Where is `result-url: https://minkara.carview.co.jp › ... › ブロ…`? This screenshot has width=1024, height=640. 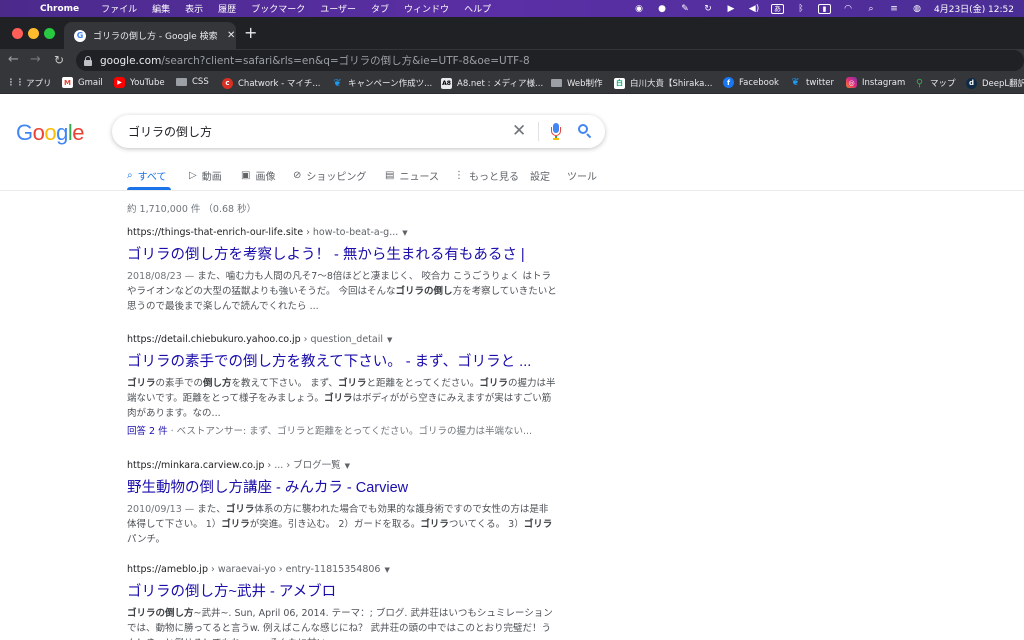
result-url: https://minkara.carview.co.jp › ... › ブロ… is located at coordinates (342, 464).